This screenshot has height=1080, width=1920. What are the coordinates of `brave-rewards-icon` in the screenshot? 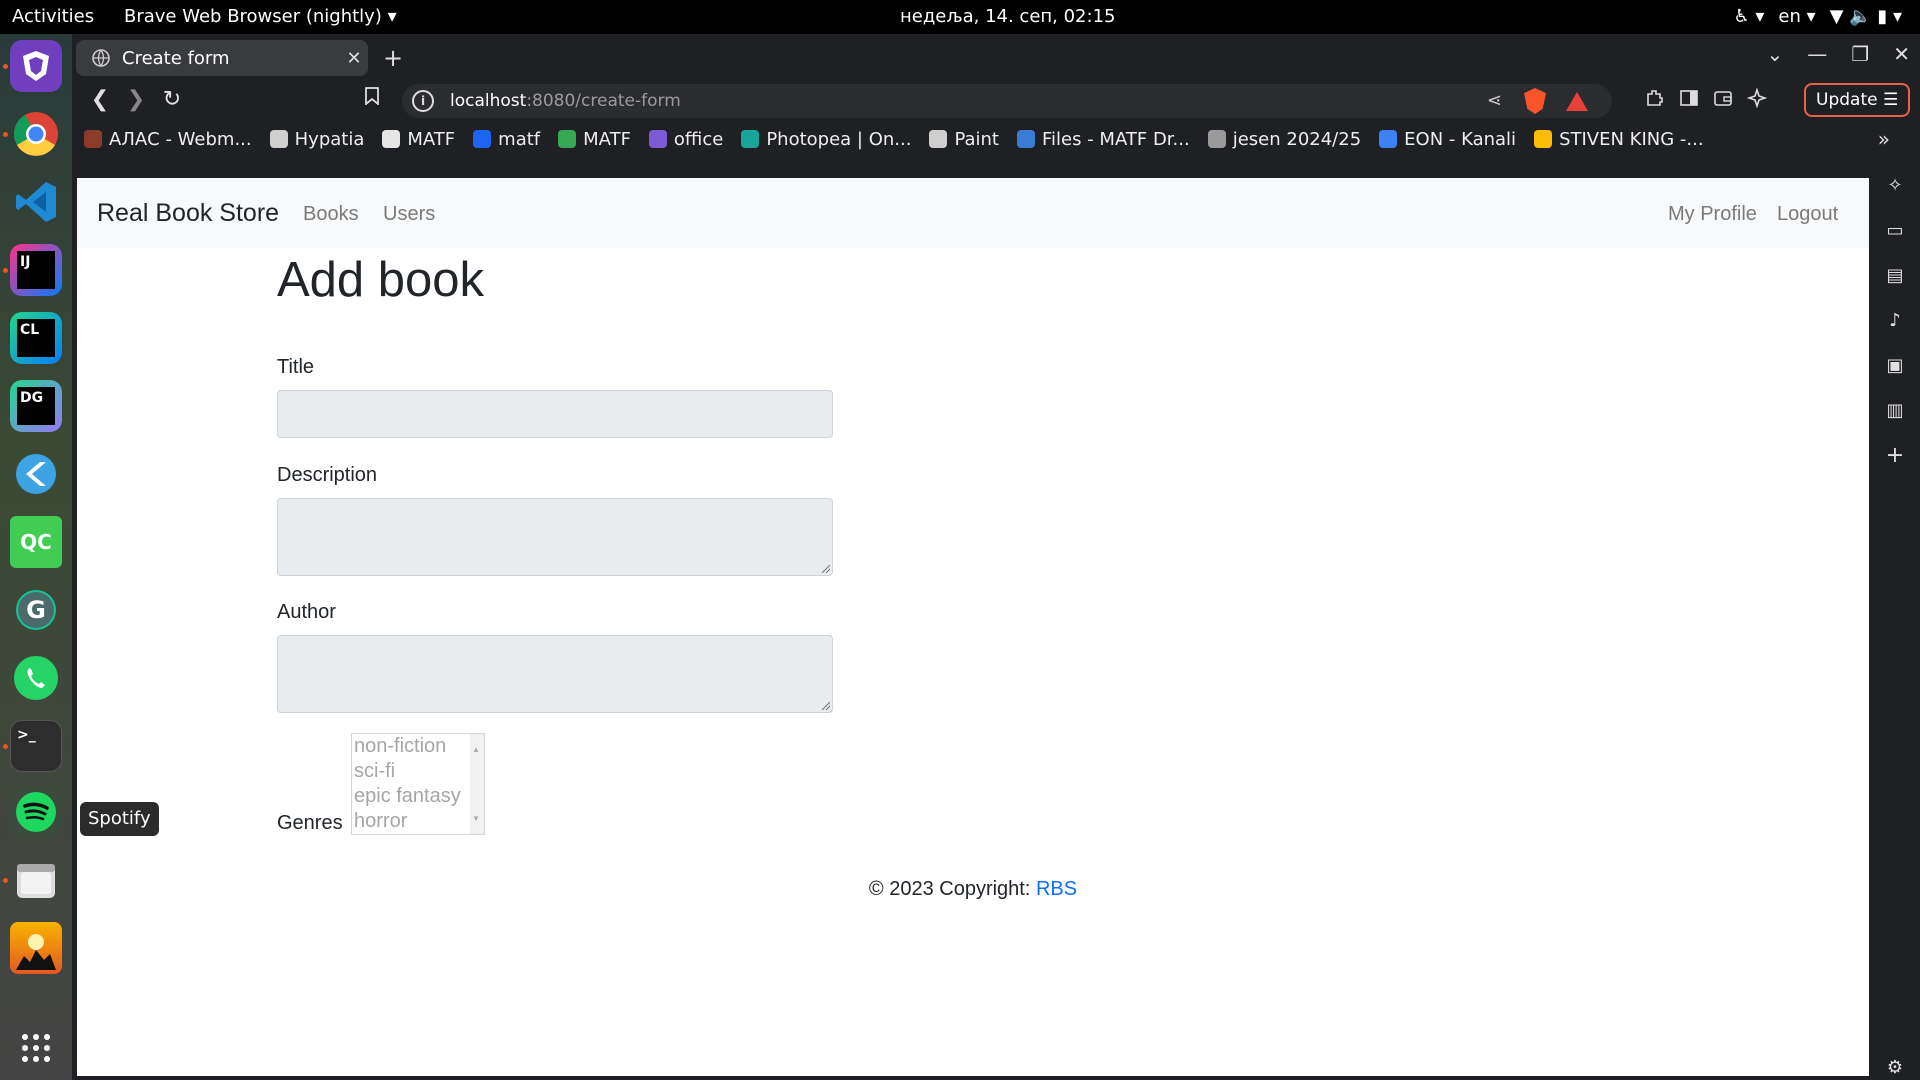 It's located at (1577, 101).